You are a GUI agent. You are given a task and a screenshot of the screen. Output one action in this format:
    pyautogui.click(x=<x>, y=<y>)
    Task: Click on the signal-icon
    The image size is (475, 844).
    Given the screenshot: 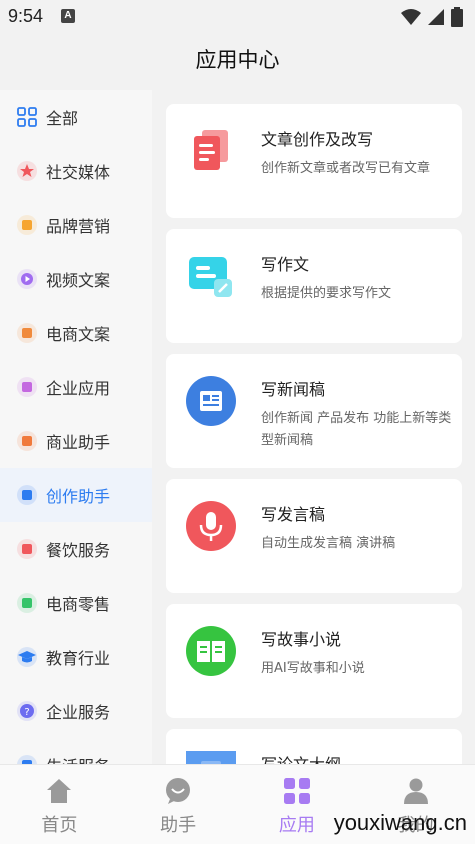 What is the action you would take?
    pyautogui.click(x=436, y=17)
    